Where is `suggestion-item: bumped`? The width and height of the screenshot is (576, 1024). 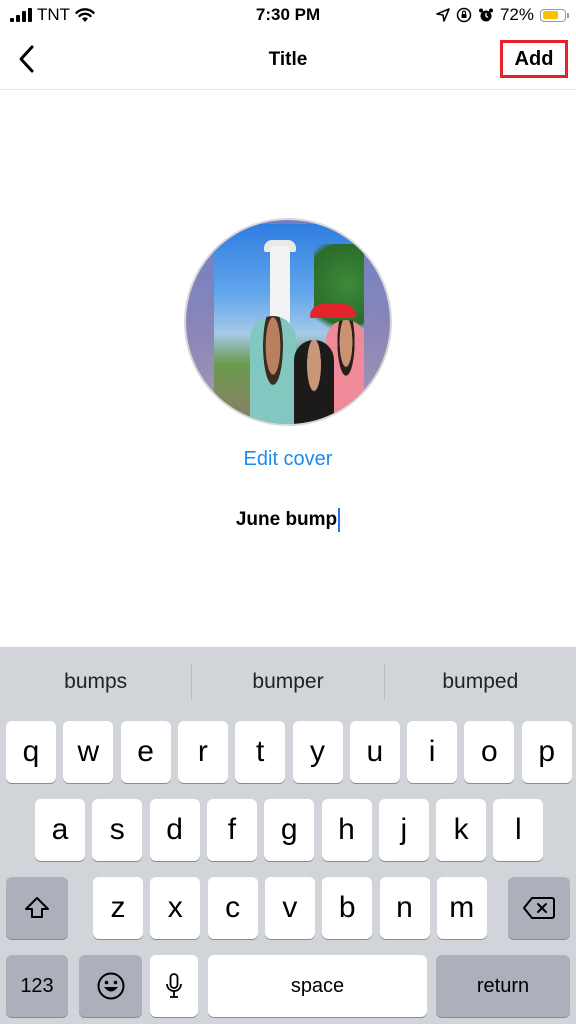
suggestion-item: bumped is located at coordinates (480, 682).